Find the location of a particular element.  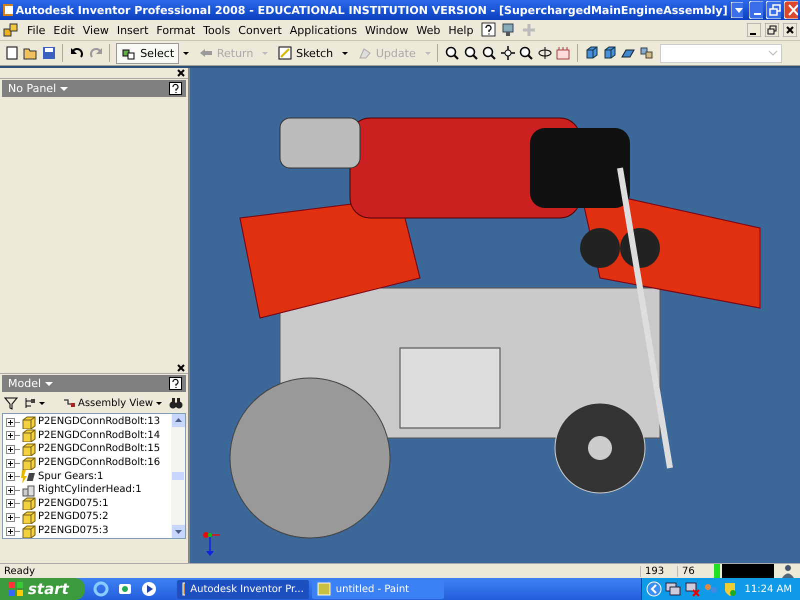

menu-item: Window is located at coordinates (386, 30).